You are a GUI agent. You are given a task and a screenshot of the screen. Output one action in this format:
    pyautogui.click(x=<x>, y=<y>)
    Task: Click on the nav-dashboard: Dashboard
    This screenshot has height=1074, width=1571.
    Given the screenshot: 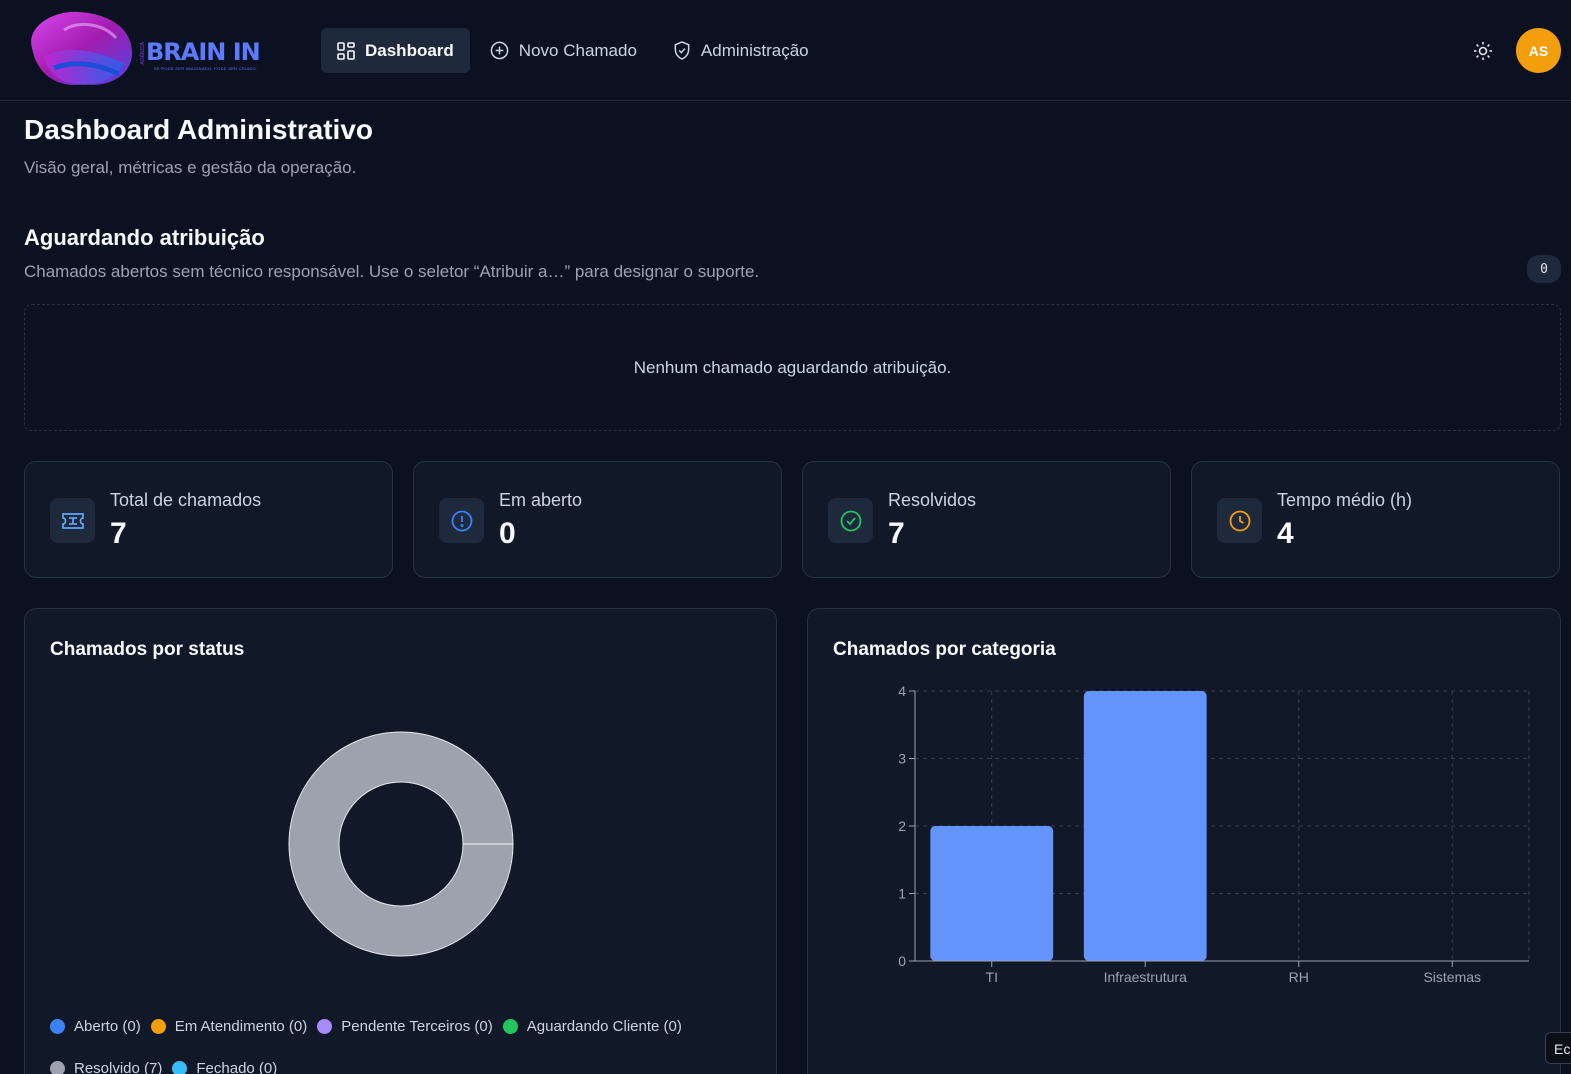 What is the action you would take?
    pyautogui.click(x=395, y=50)
    